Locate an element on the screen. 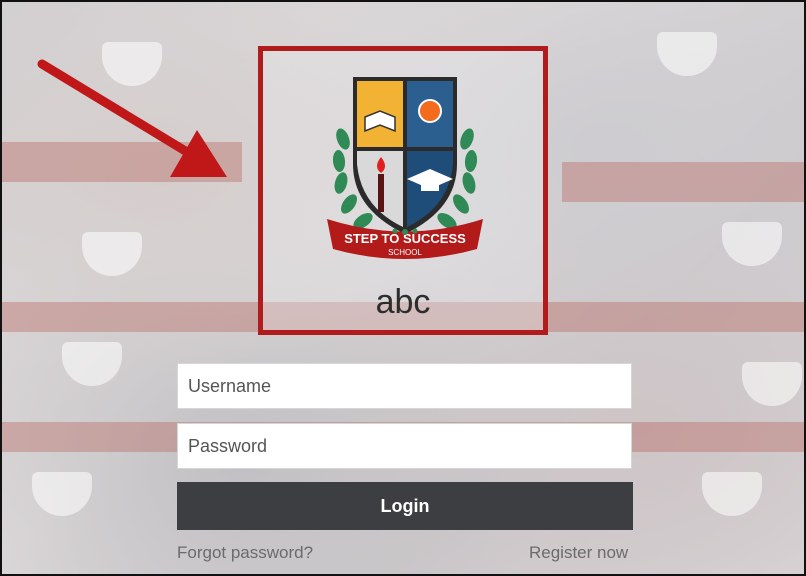 Image resolution: width=806 pixels, height=576 pixels. school-crest-icon: STEP TO SUCCESS SCHOOL is located at coordinates (405, 168).